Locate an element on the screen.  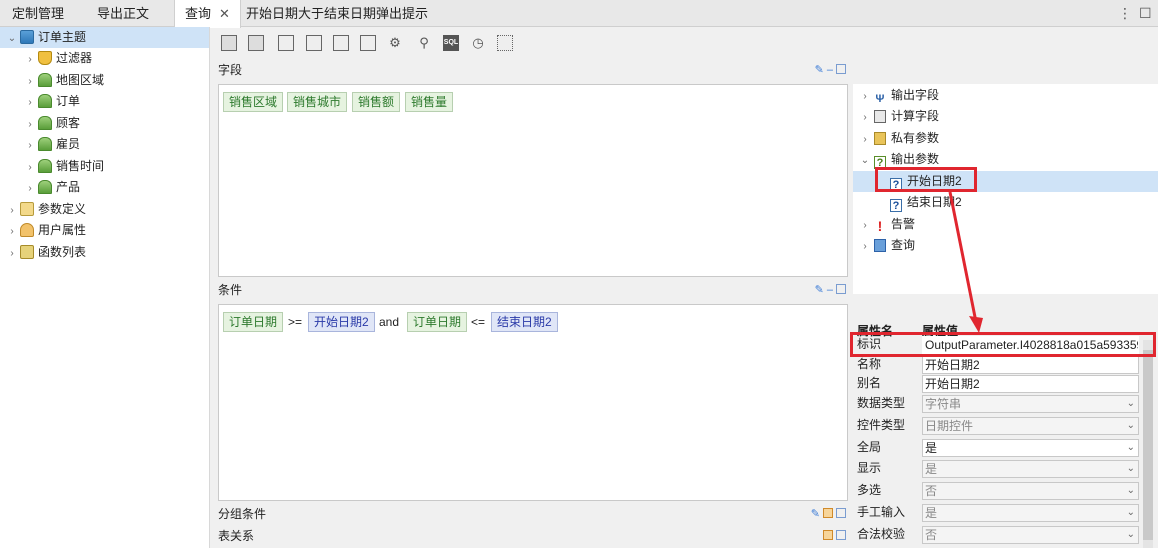
field-chip: 销售区域 is located at coordinates (253, 102).